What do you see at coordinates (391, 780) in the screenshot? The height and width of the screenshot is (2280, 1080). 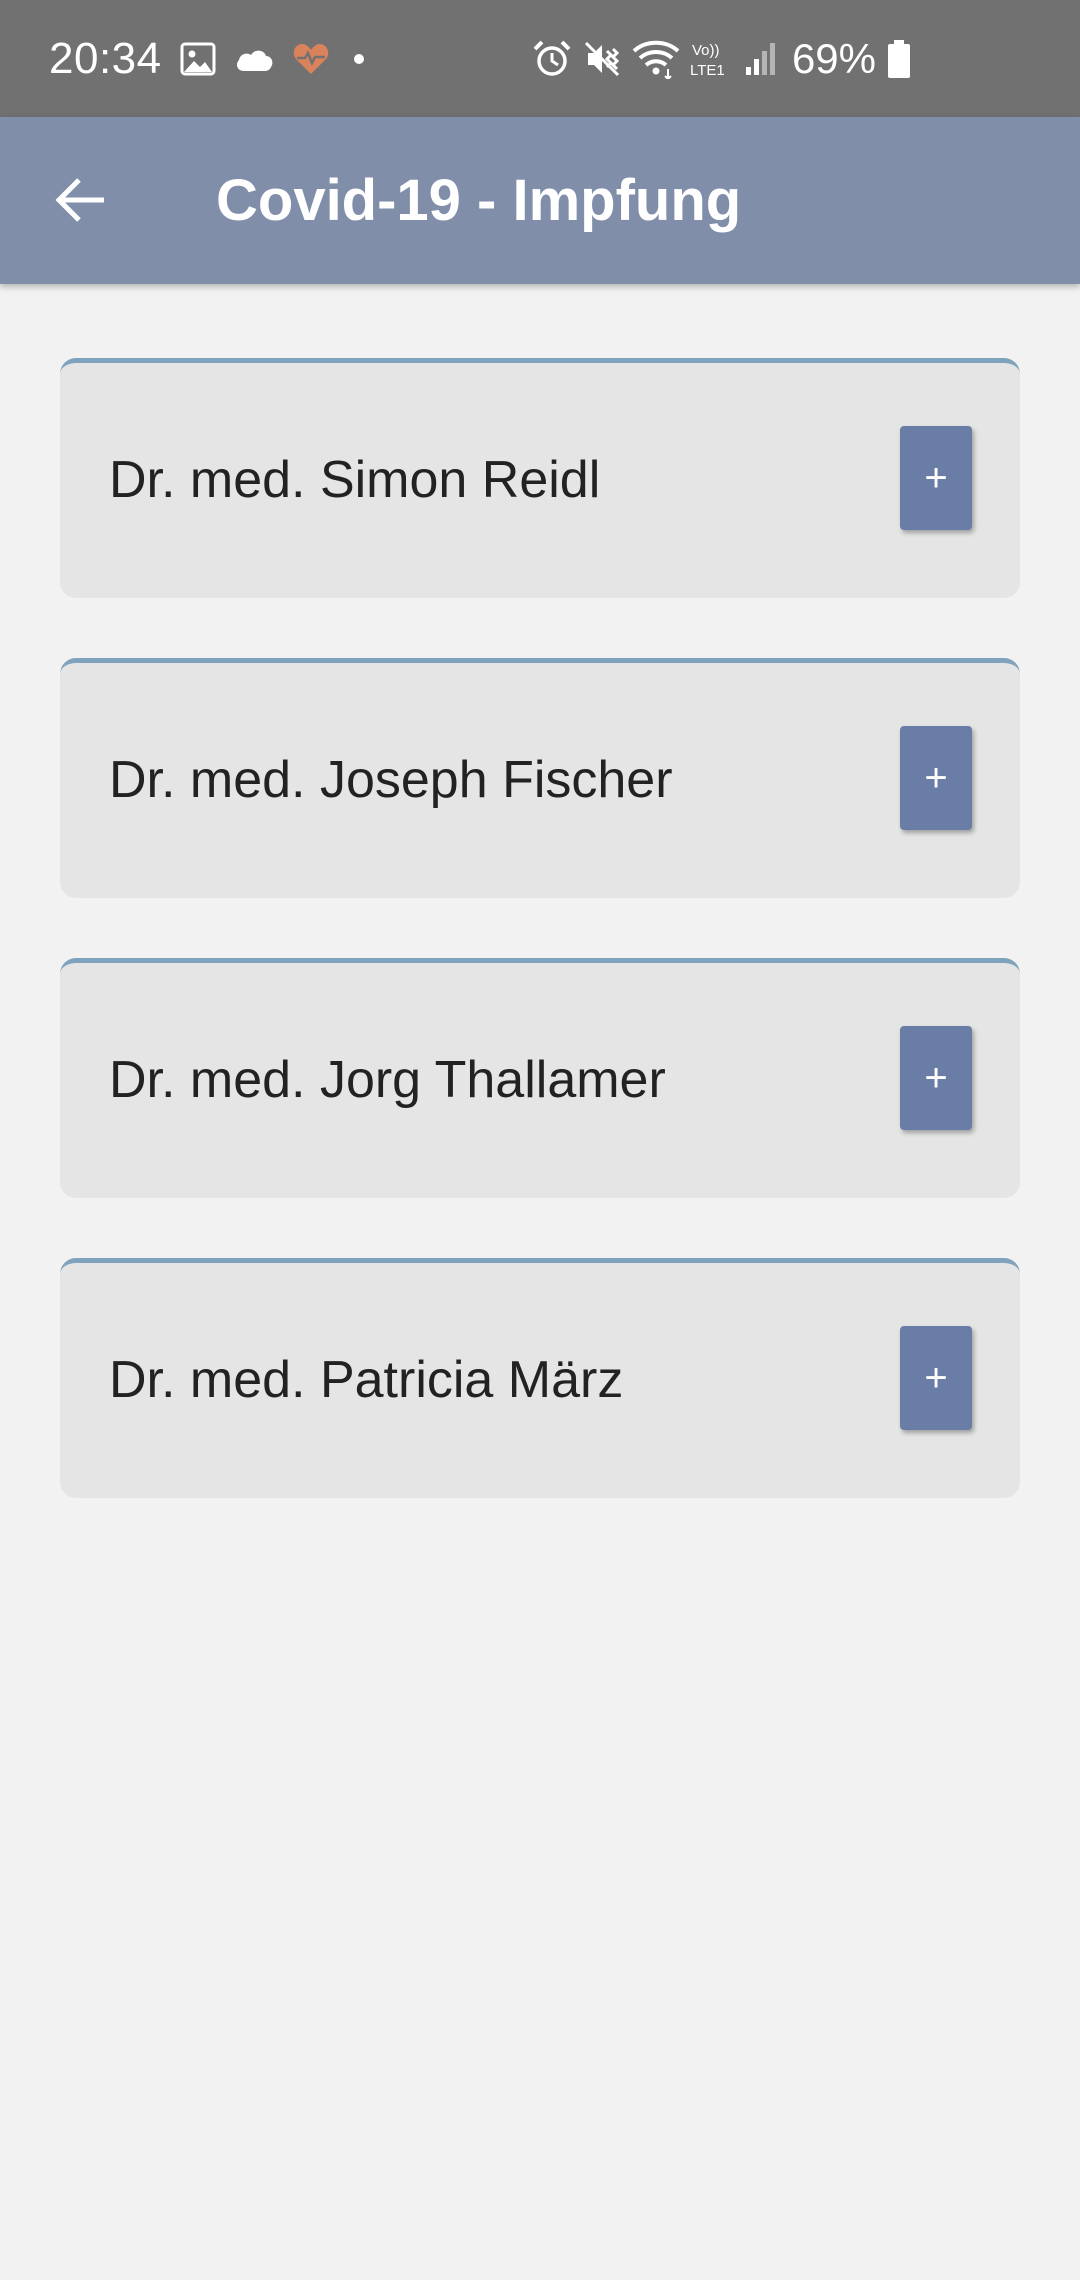 I see `doctor-name: Dr. med. Joseph Fischer` at bounding box center [391, 780].